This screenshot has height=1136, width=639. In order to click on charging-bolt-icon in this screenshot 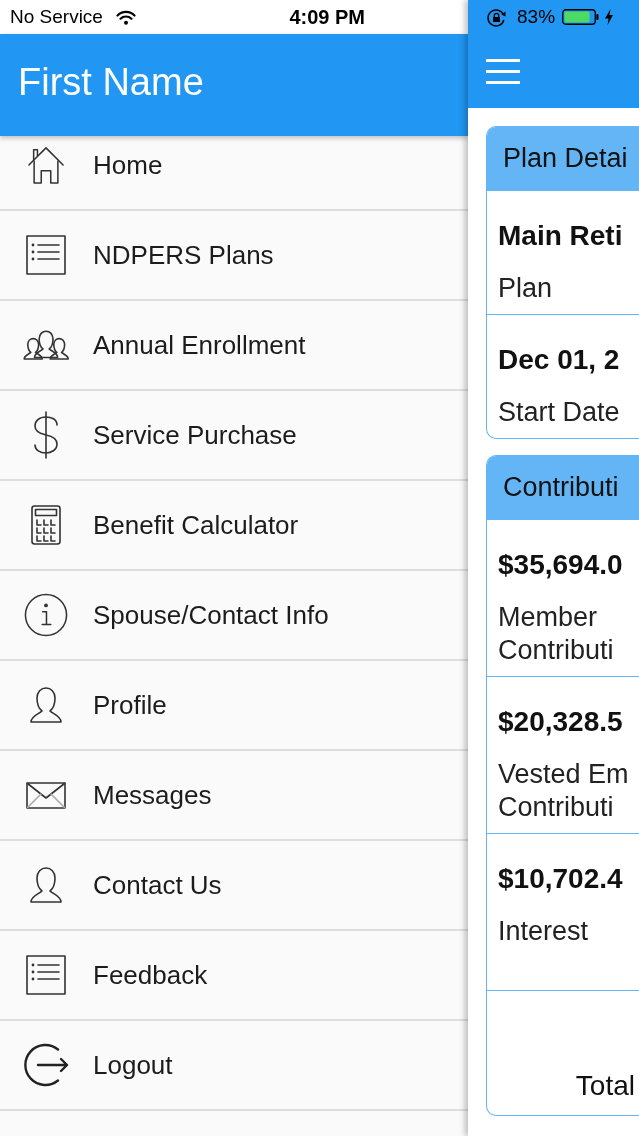, I will do `click(609, 17)`.